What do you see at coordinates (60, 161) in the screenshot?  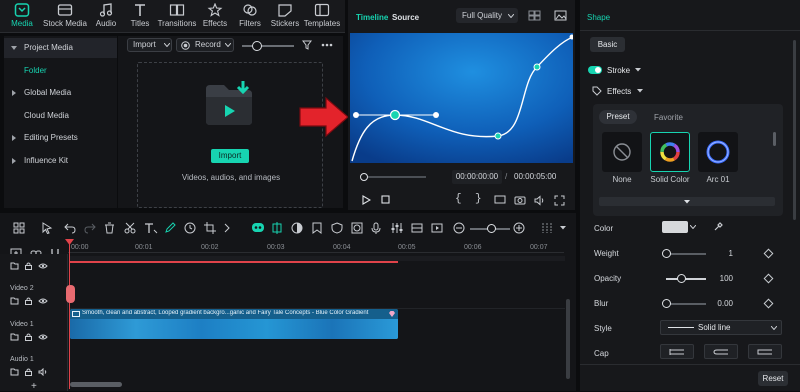 I see `sidebar-item-influence-kit: Influence Kit` at bounding box center [60, 161].